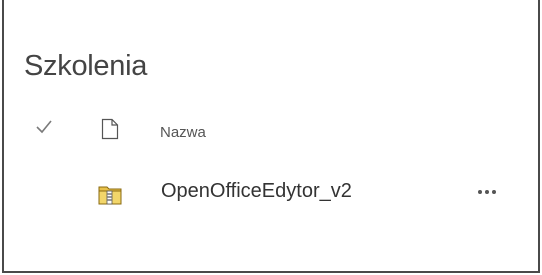 This screenshot has height=275, width=542. What do you see at coordinates (183, 132) in the screenshot?
I see `column-header-name: Nazwa` at bounding box center [183, 132].